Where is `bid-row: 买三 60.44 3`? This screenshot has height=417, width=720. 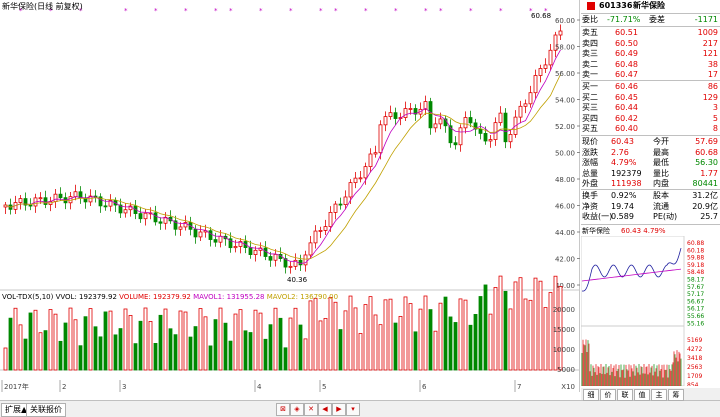
bid-row: 买三 60.44 3 is located at coordinates (650, 108).